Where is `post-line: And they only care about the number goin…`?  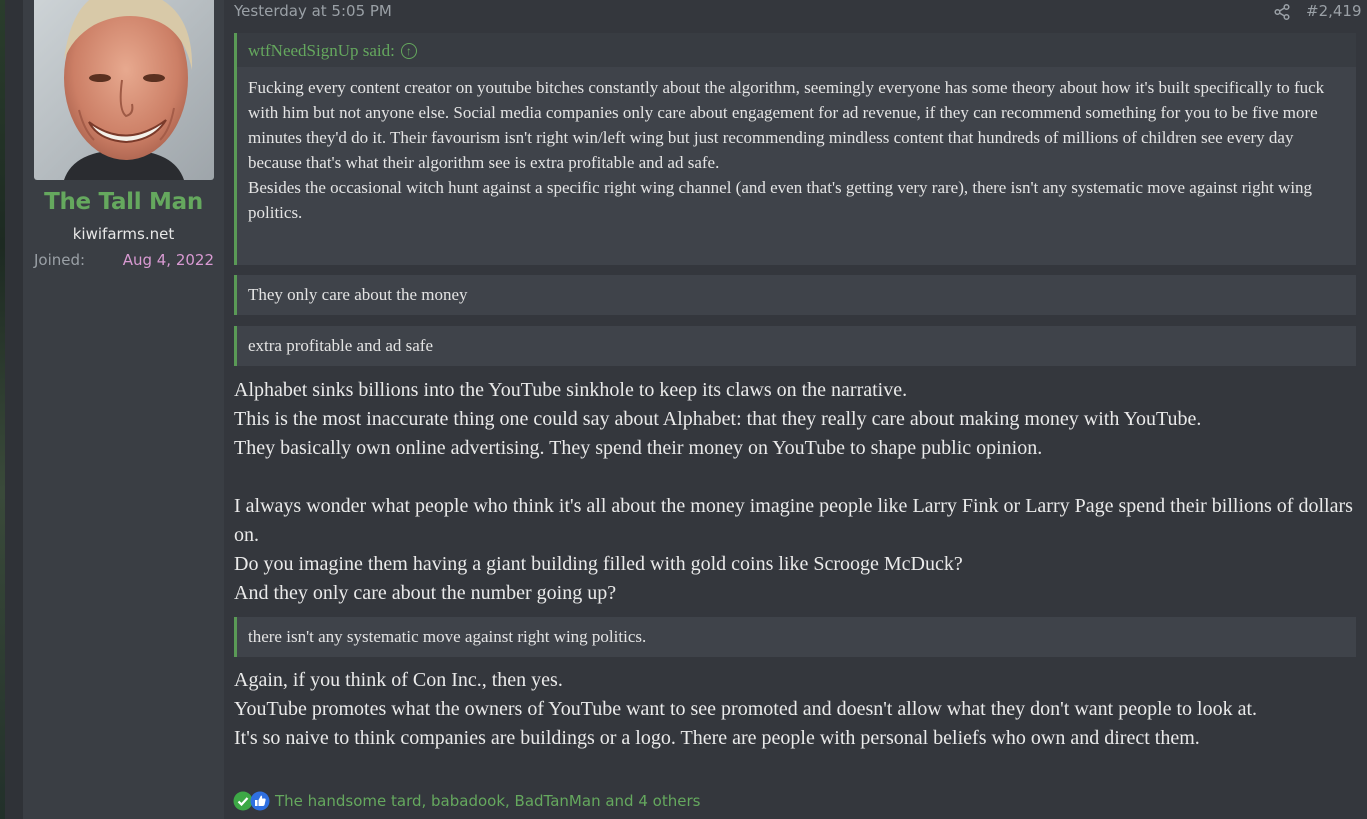
post-line: And they only care about the number goin… is located at coordinates (425, 593).